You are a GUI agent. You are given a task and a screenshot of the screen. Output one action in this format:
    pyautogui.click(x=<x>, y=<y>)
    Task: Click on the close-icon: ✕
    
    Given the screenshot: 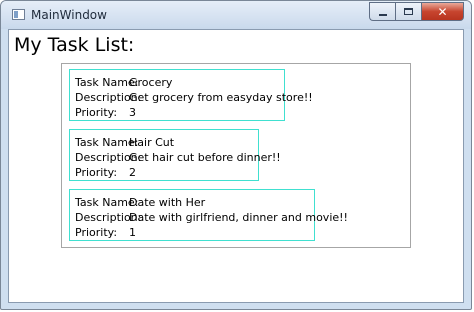 What is the action you would take?
    pyautogui.click(x=442, y=11)
    